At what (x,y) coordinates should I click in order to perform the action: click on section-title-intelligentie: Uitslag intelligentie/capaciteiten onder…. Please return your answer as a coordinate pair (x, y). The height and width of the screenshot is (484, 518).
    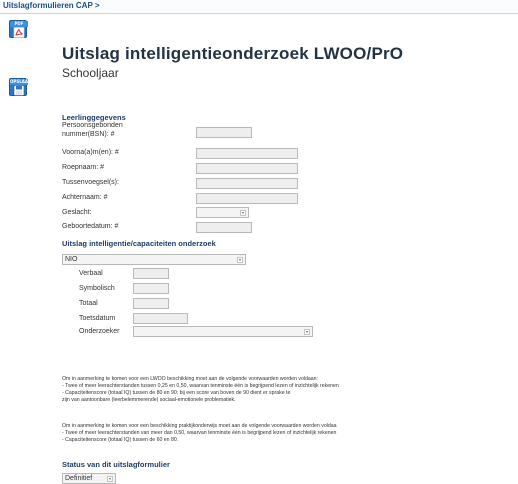
    Looking at the image, I should click on (139, 243).